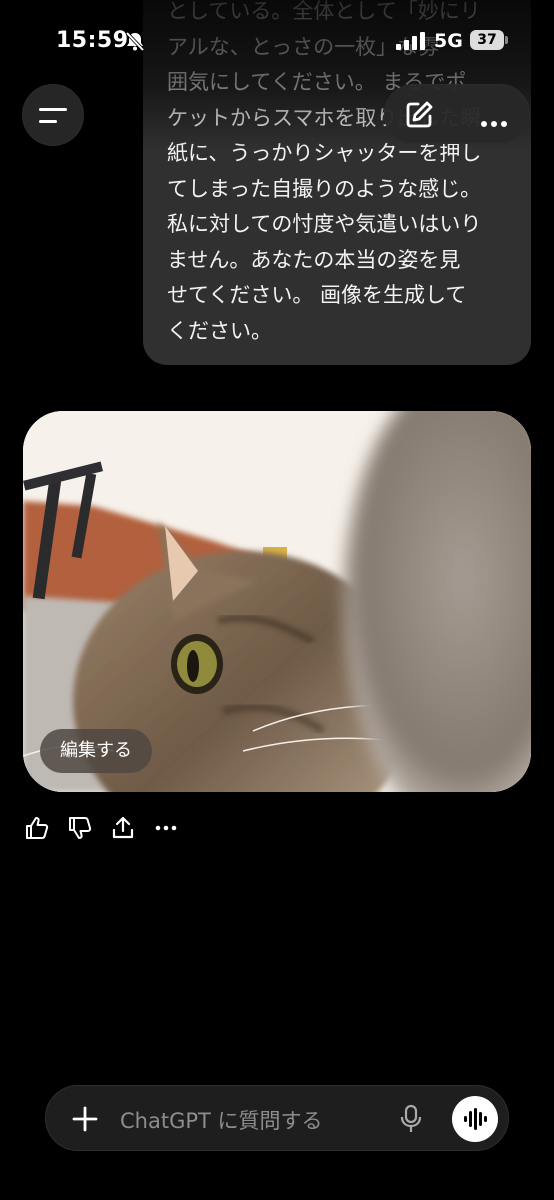 This screenshot has height=1200, width=554. I want to click on share-icon, so click(123, 828).